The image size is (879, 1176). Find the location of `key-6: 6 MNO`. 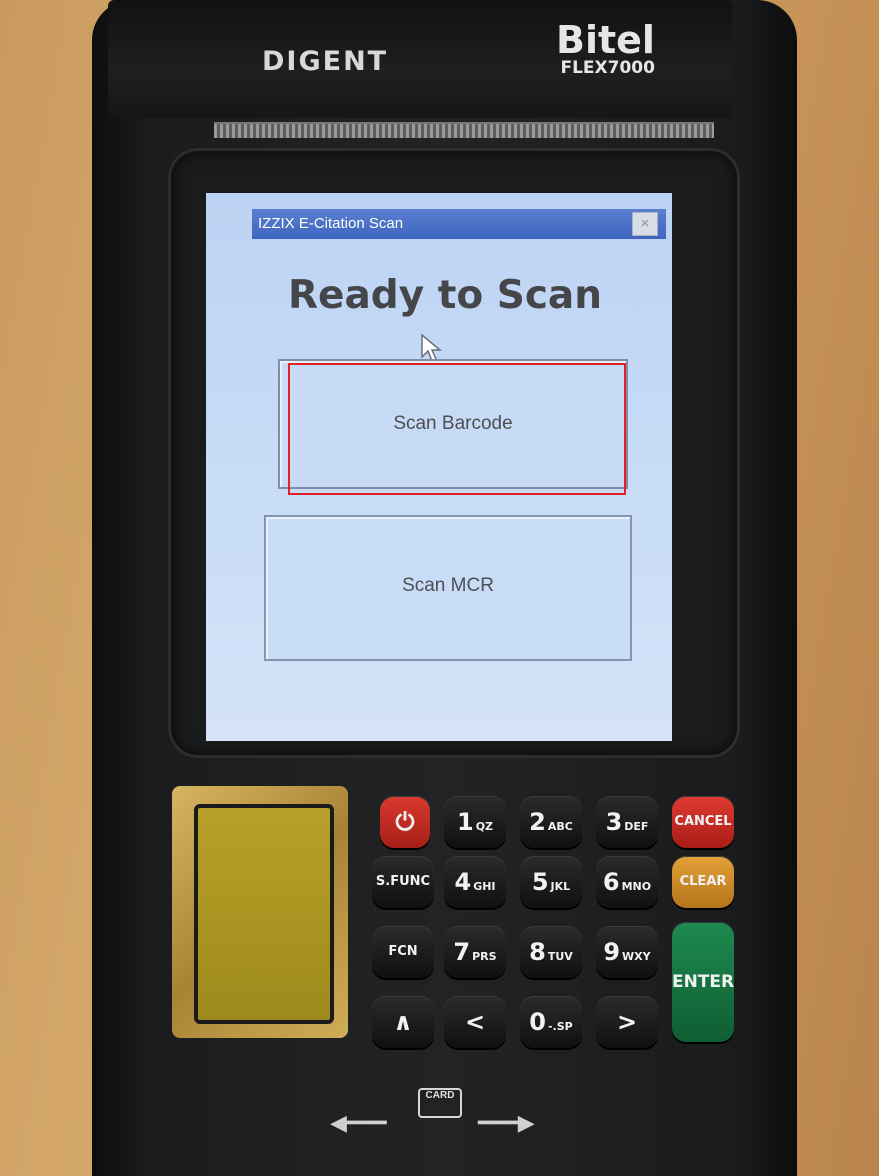

key-6: 6 MNO is located at coordinates (627, 882).